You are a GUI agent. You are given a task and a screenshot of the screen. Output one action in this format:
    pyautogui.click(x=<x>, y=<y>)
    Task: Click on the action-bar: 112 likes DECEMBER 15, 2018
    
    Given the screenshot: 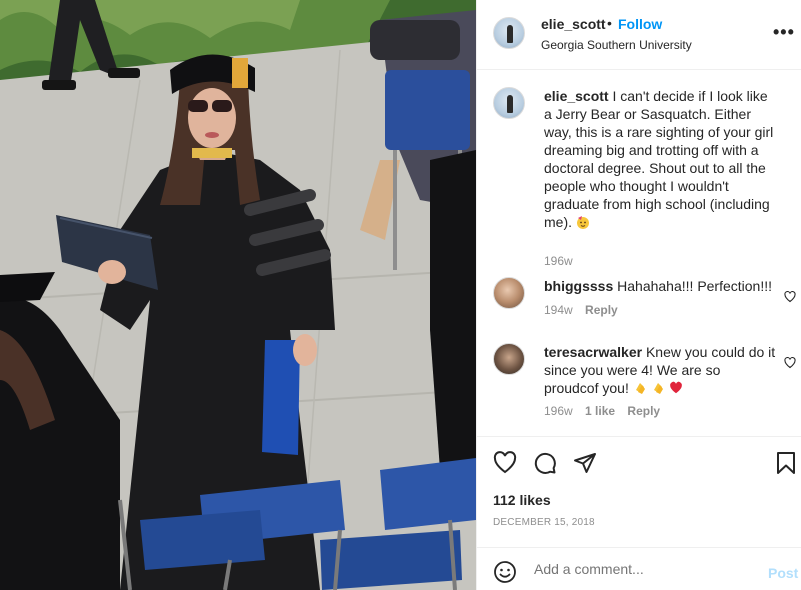 What is the action you would take?
    pyautogui.click(x=639, y=491)
    